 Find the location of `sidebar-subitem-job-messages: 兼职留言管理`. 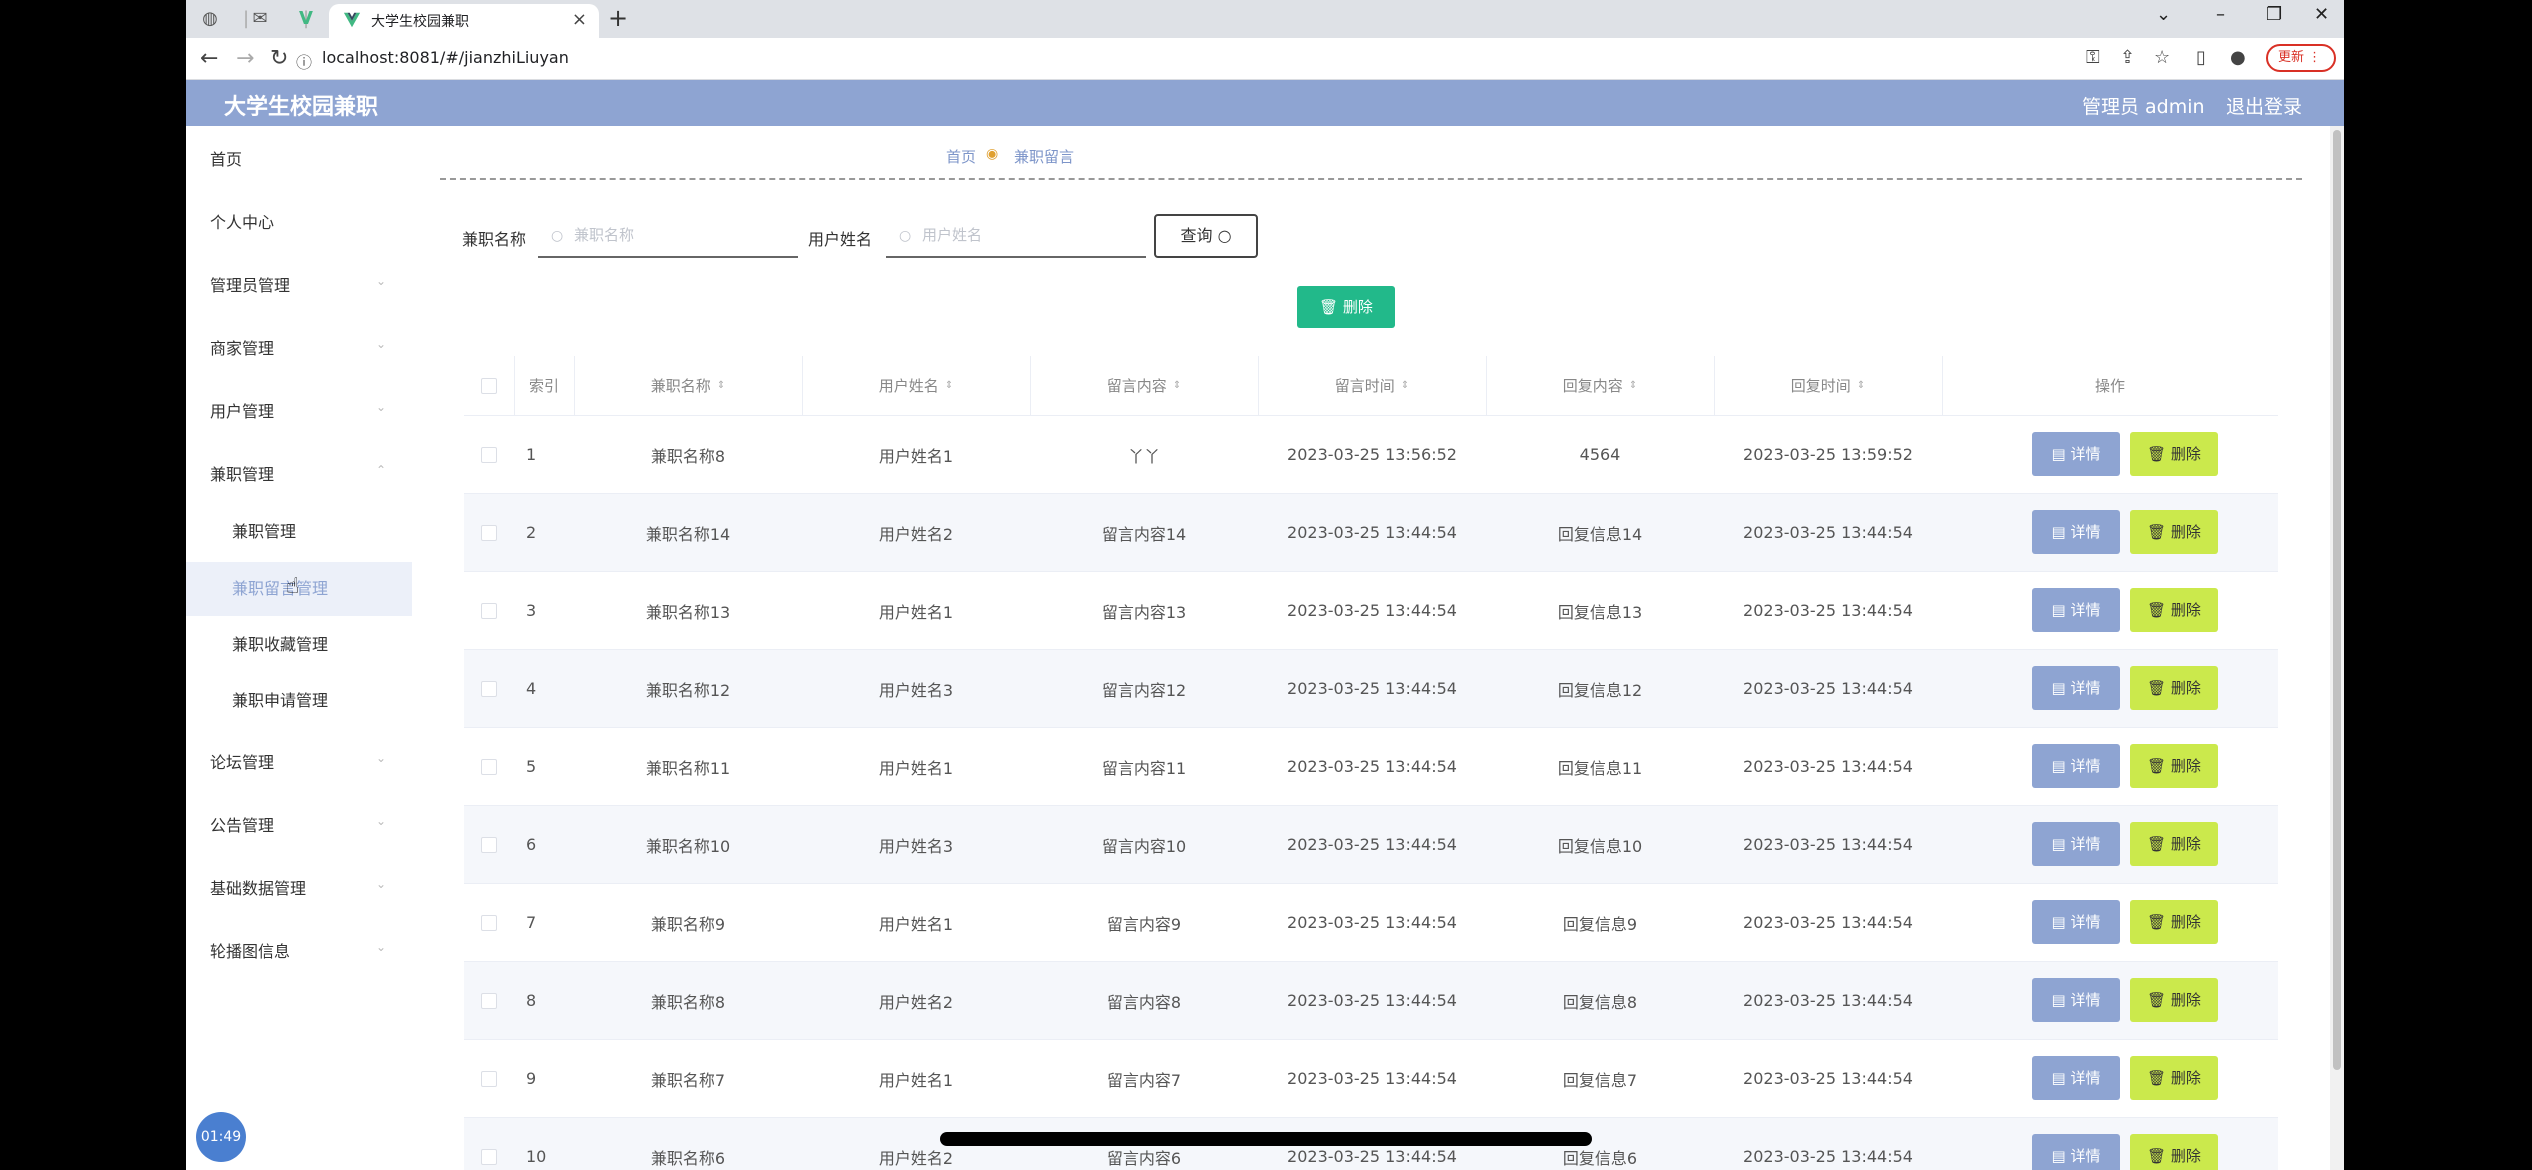

sidebar-subitem-job-messages: 兼职留言管理 is located at coordinates (280, 587).